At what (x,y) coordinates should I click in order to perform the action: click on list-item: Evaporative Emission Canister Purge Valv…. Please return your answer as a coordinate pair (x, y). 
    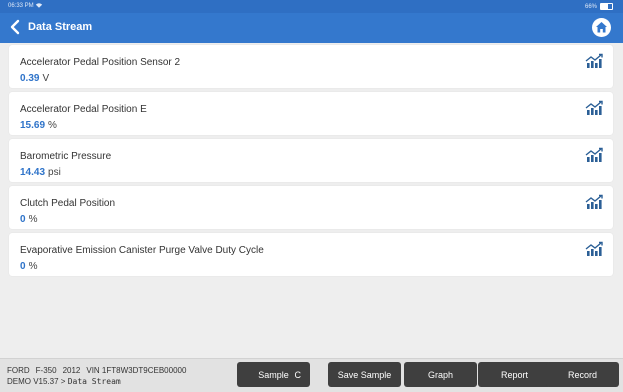
    Looking at the image, I should click on (311, 254).